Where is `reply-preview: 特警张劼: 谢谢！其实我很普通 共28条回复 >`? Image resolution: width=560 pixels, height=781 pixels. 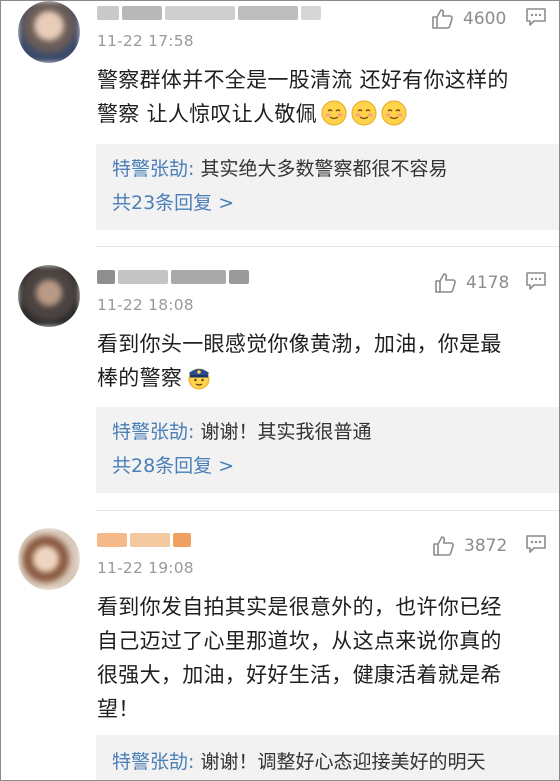
reply-preview: 特警张劼: 谢谢！其实我很普通 共28条回复 > is located at coordinates (327, 450).